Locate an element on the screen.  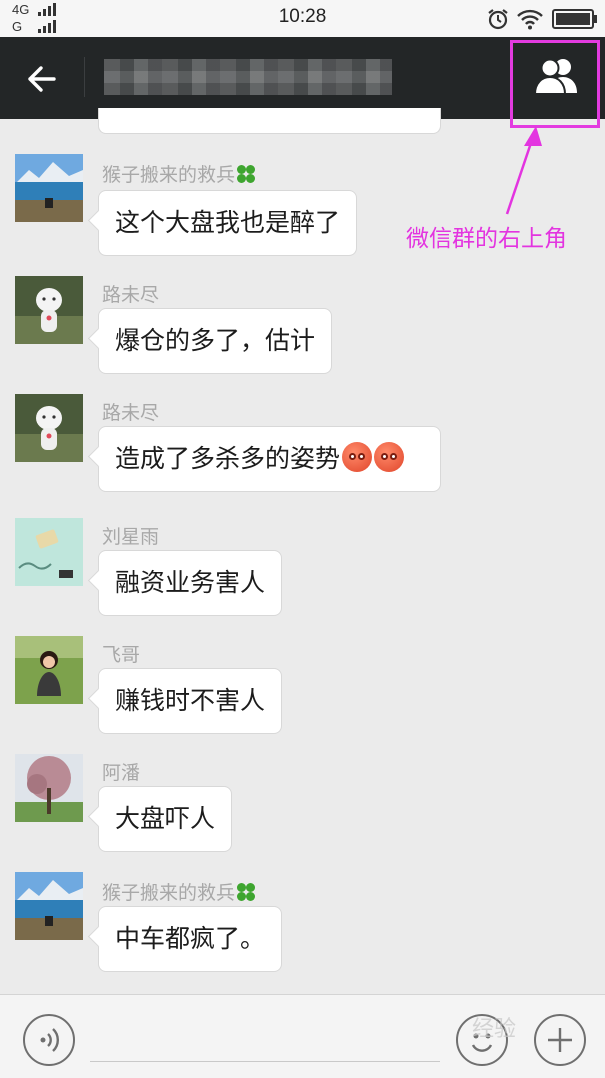
header-divider is located at coordinates (84, 77).